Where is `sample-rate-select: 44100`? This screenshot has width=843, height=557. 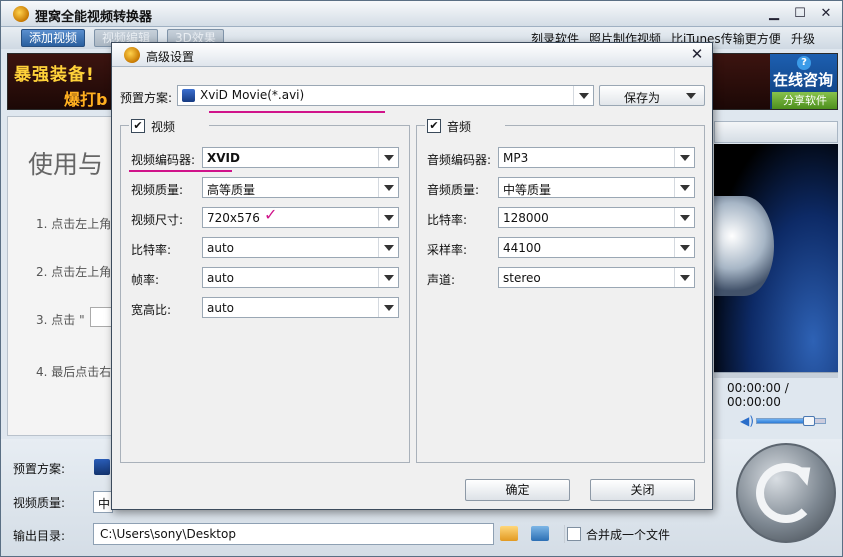
sample-rate-select: 44100 is located at coordinates (596, 247).